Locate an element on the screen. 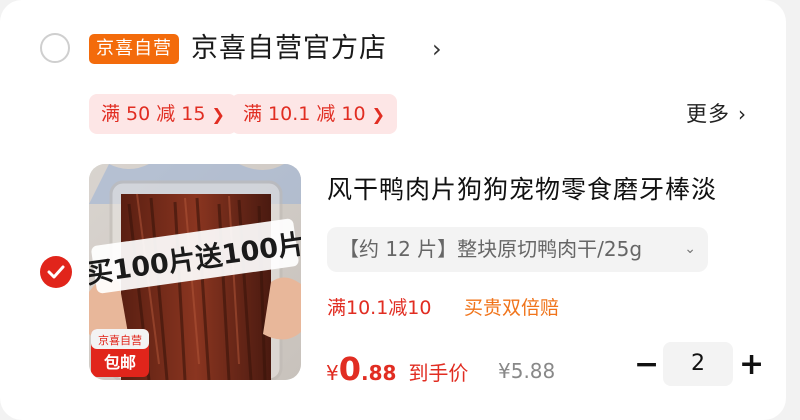 The width and height of the screenshot is (800, 420). product-image: 买100片送100片 京喜自营 包邮 is located at coordinates (195, 272).